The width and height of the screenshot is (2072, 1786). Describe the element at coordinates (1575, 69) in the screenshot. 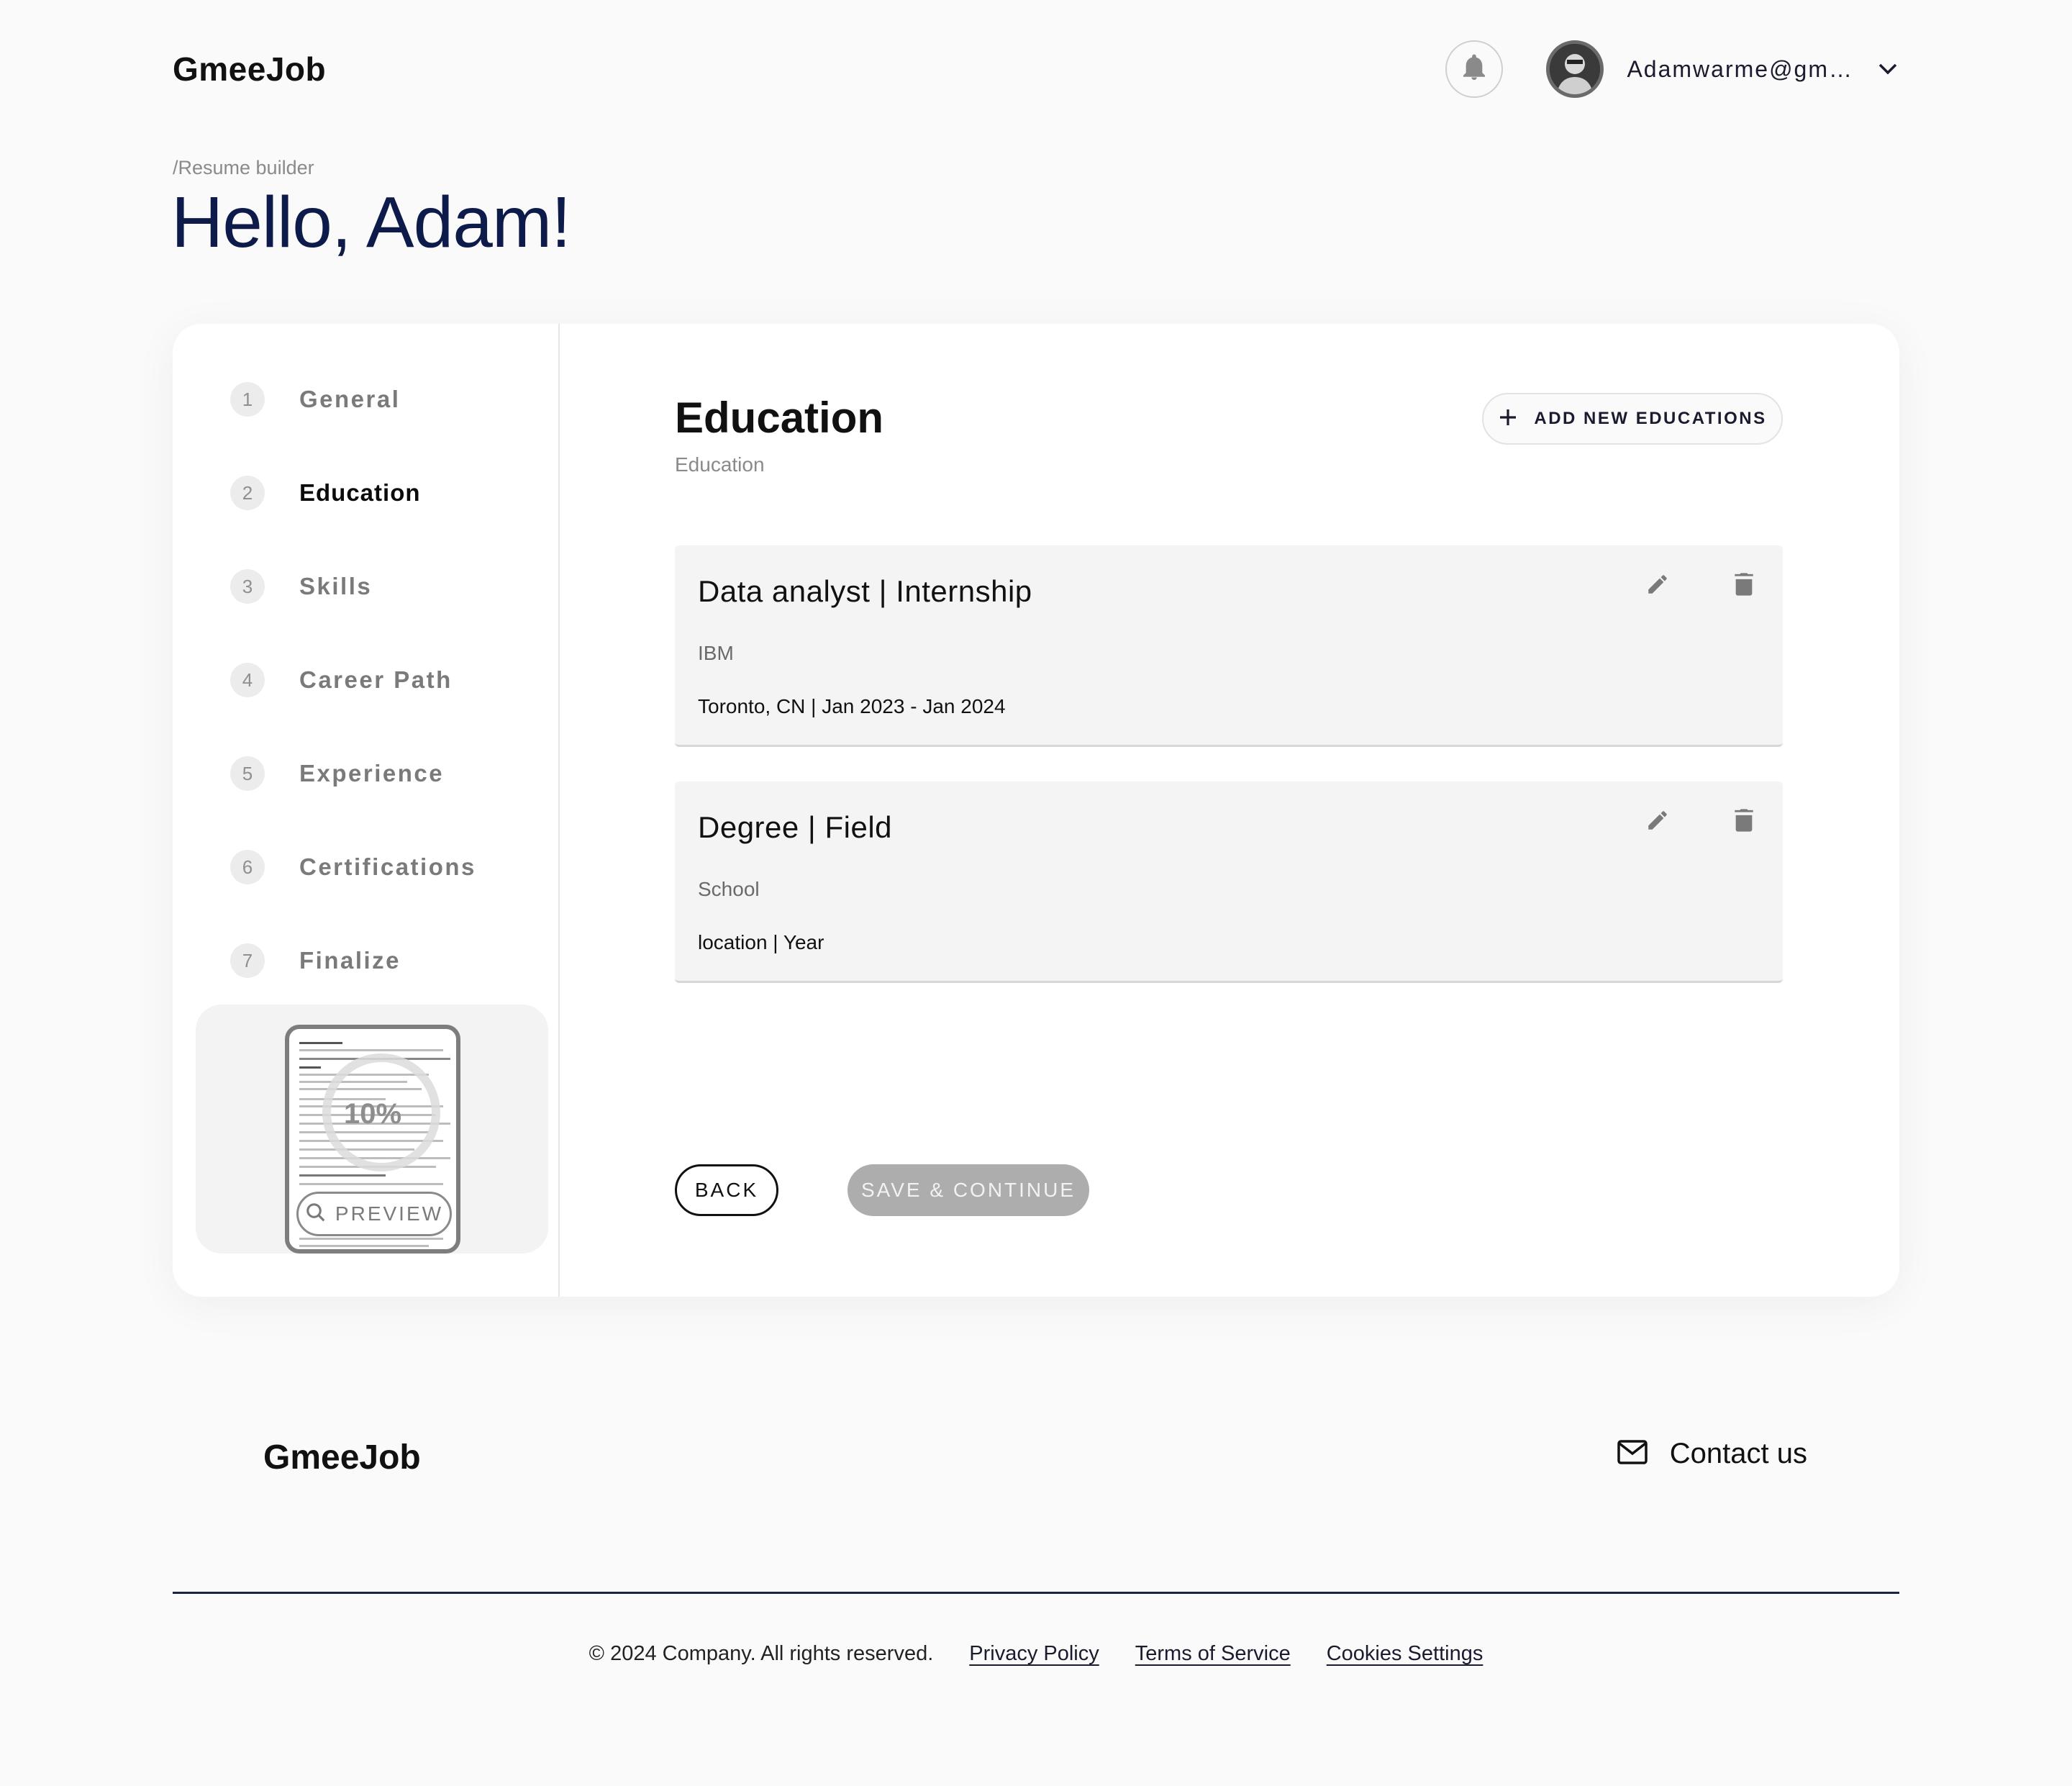

I see `avatar` at that location.